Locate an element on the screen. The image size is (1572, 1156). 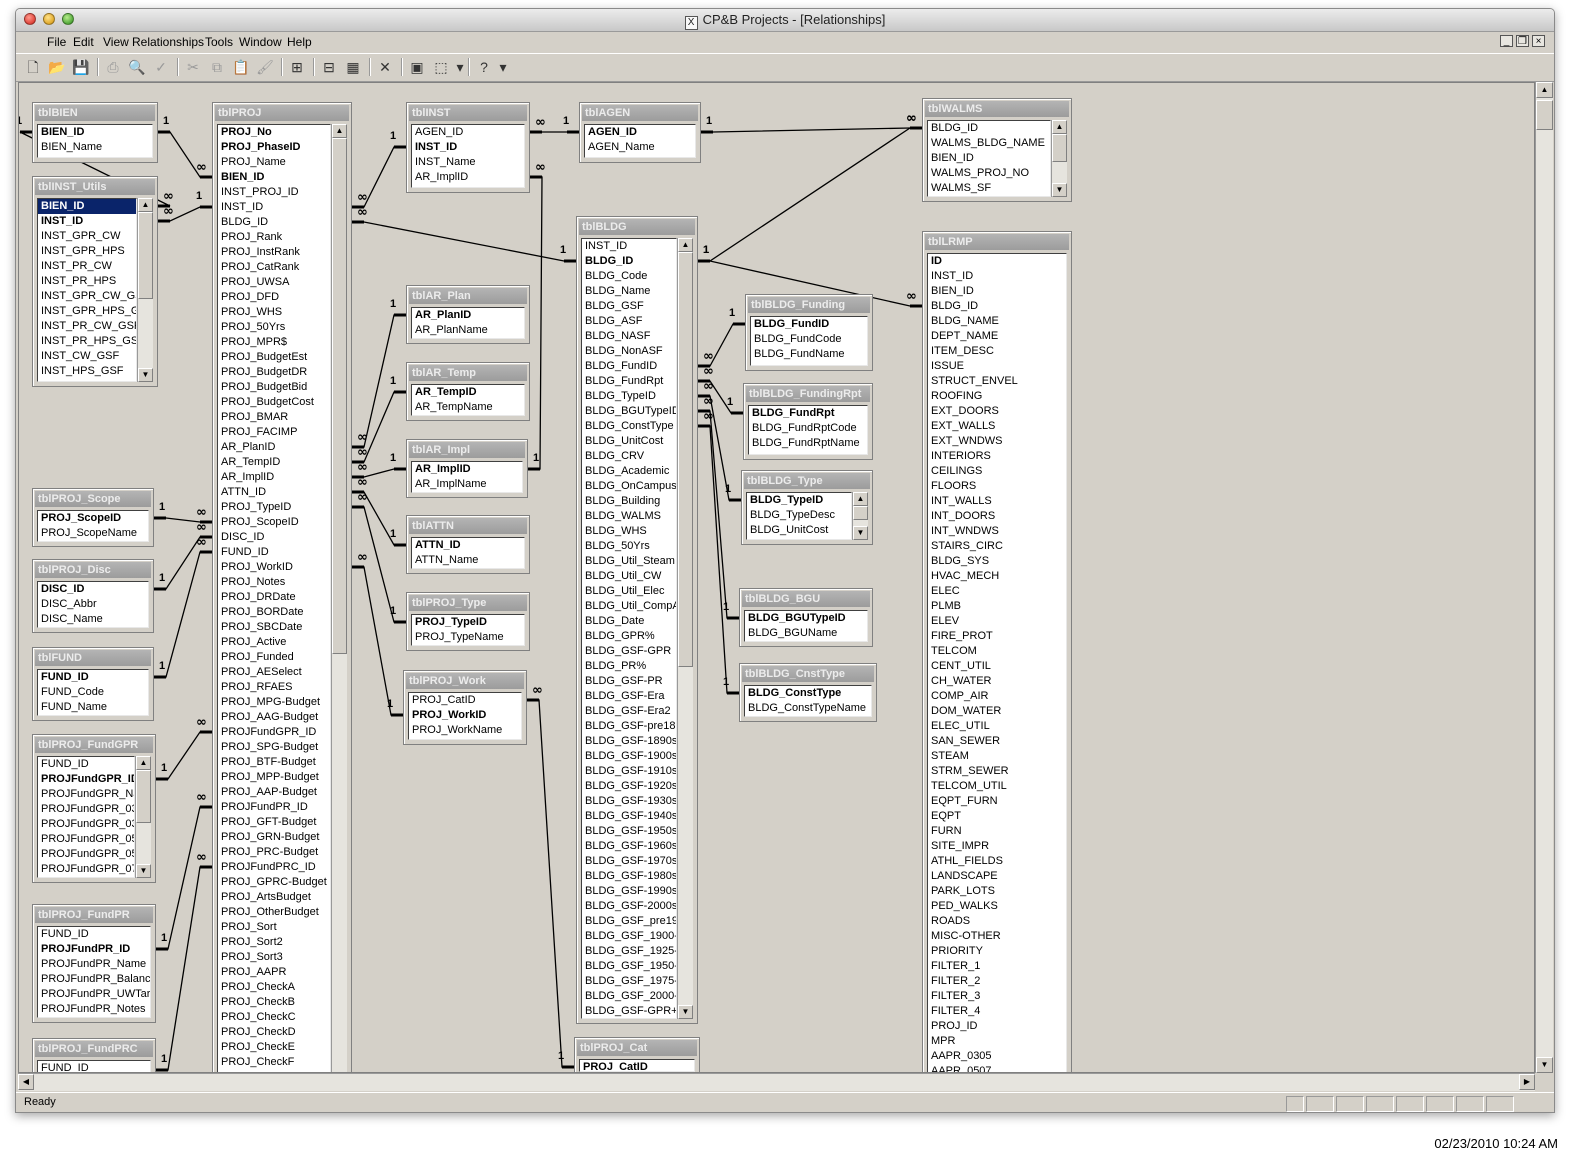
field-item: BLDG_CRV is located at coordinates (629, 456).